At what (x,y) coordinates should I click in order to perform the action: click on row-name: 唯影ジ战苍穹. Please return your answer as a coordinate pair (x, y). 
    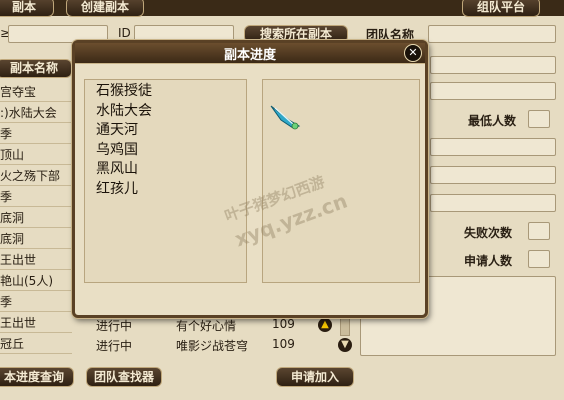
    Looking at the image, I should click on (212, 346).